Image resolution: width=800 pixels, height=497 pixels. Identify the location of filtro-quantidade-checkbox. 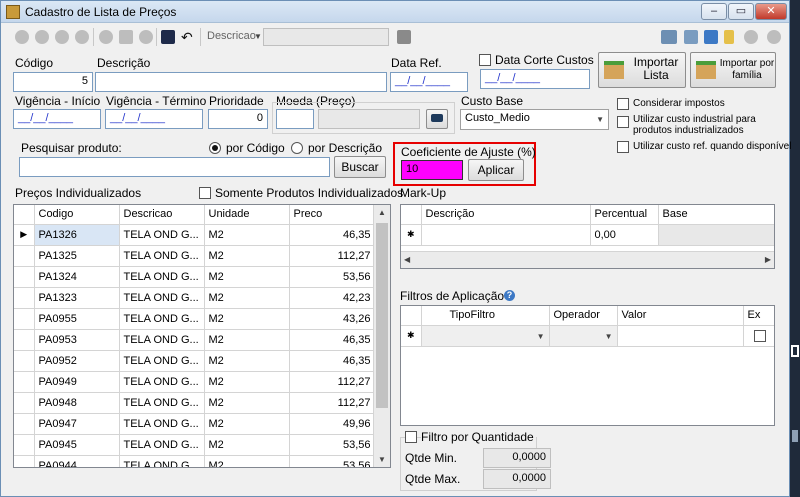
(411, 437).